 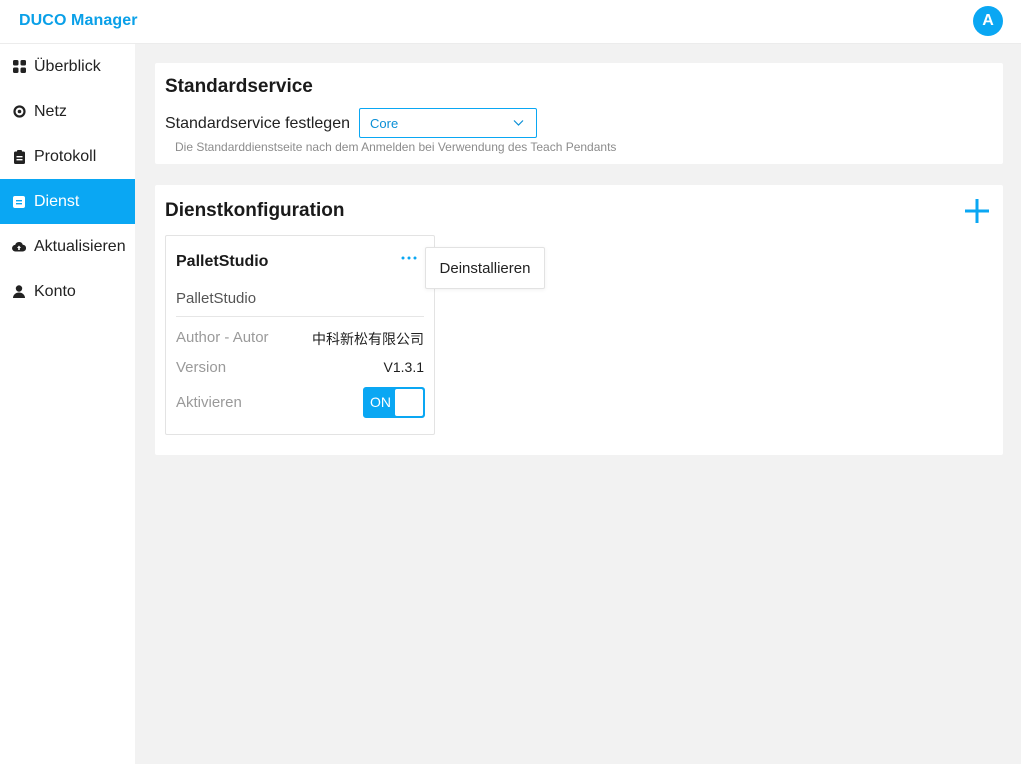 I want to click on sidebar-item-konto: Konto, so click(x=67, y=291).